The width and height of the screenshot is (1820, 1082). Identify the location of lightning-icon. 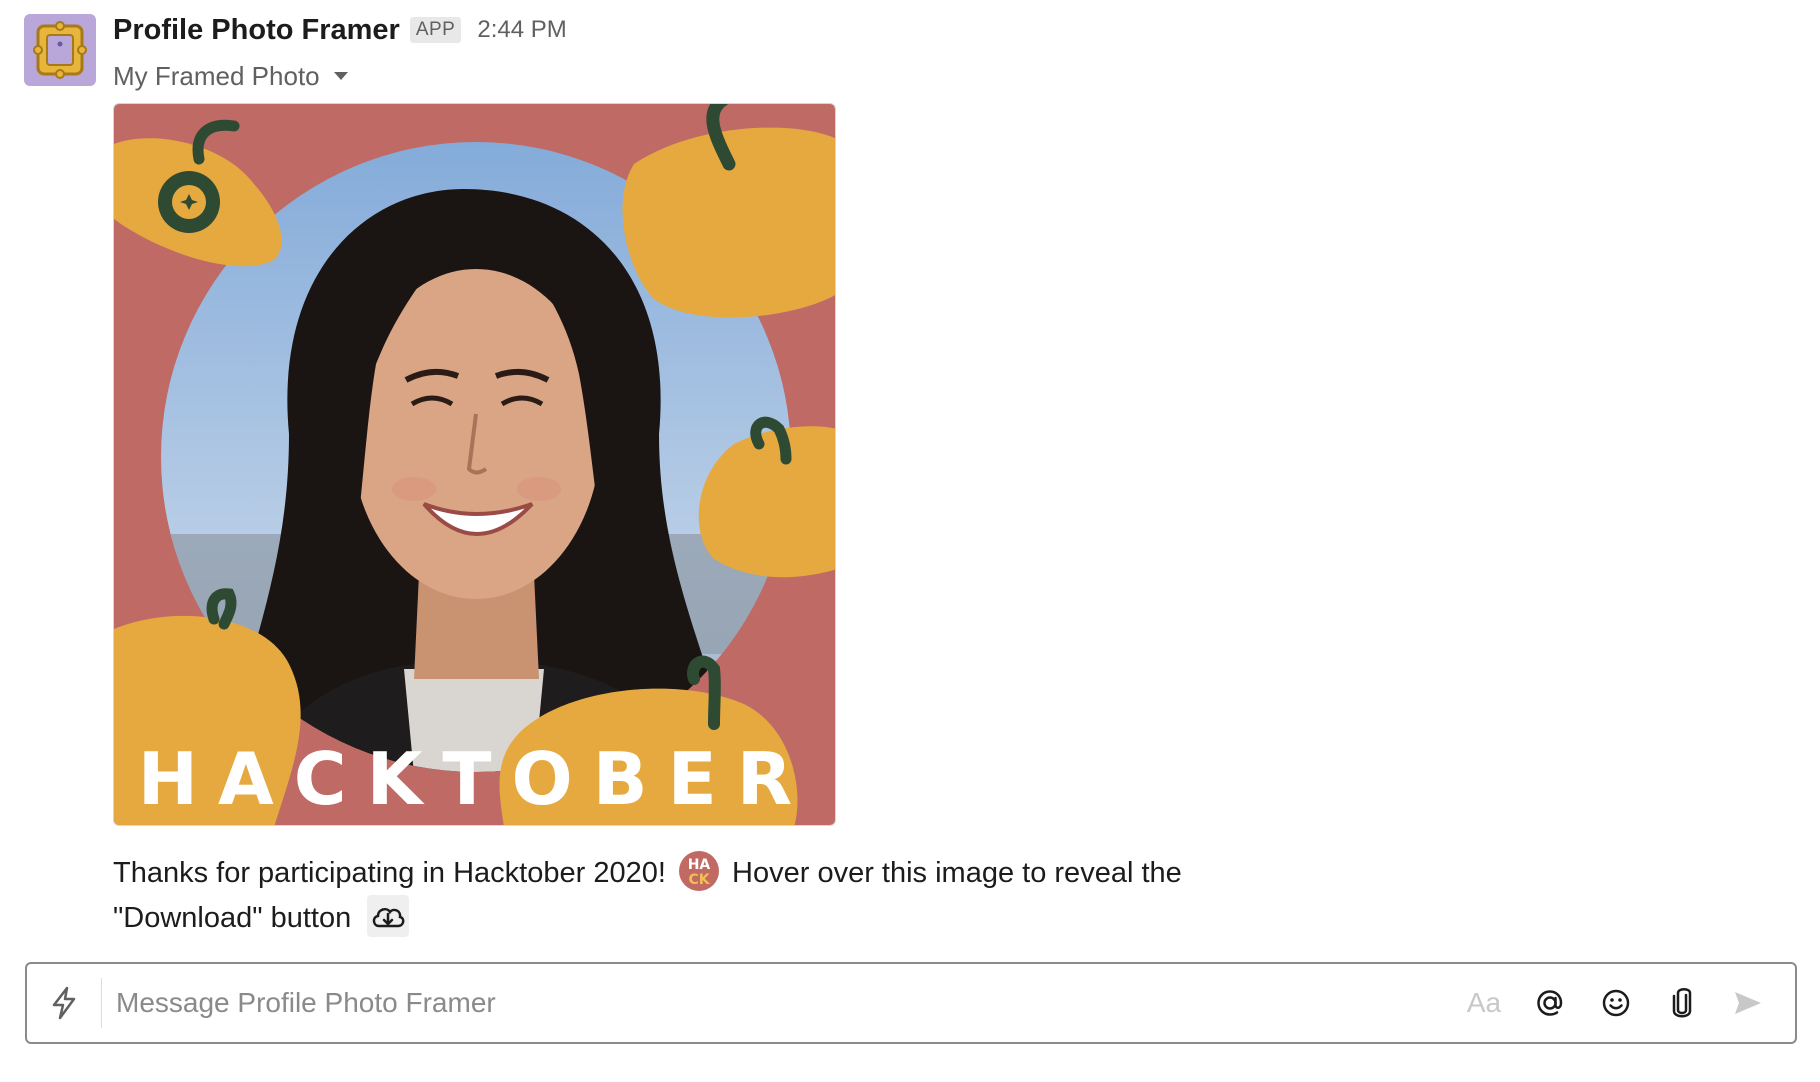
(64, 1003).